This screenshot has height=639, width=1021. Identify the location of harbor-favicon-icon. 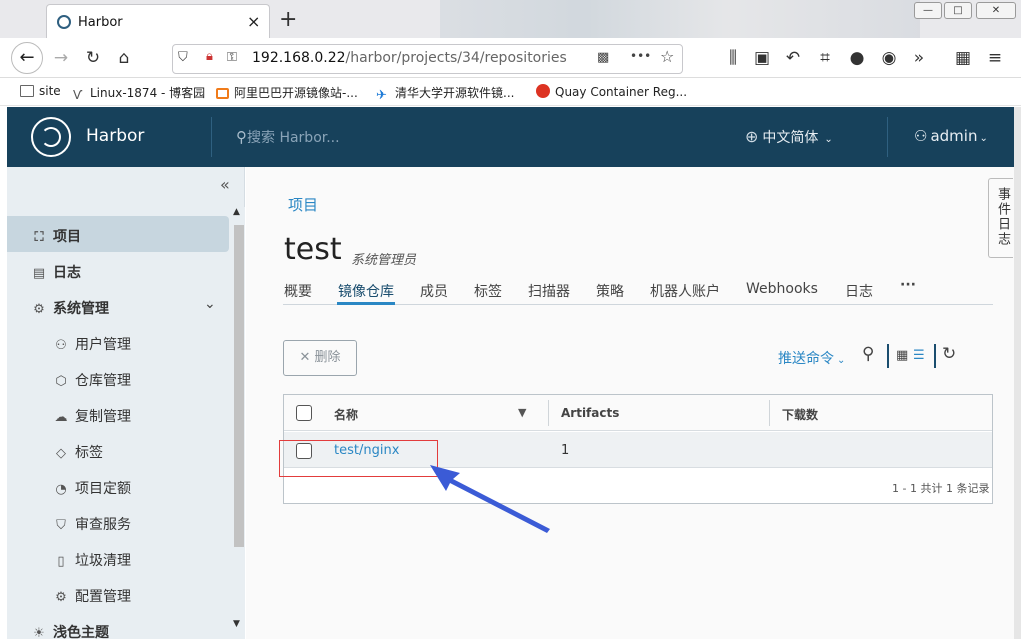
(64, 22).